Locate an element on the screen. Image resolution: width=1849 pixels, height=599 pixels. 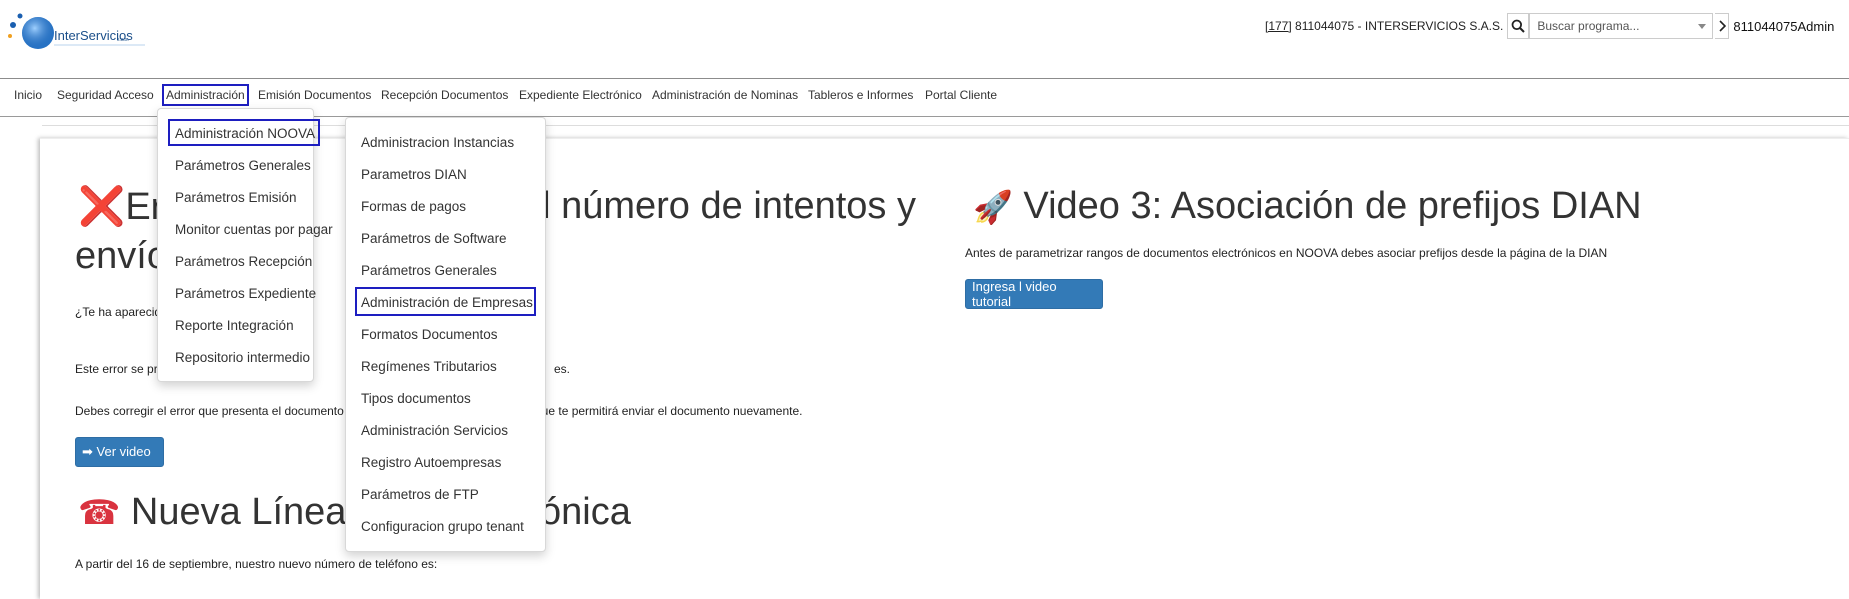
submenu-item-tipos-documentos: Tipos documentos is located at coordinates (416, 398).